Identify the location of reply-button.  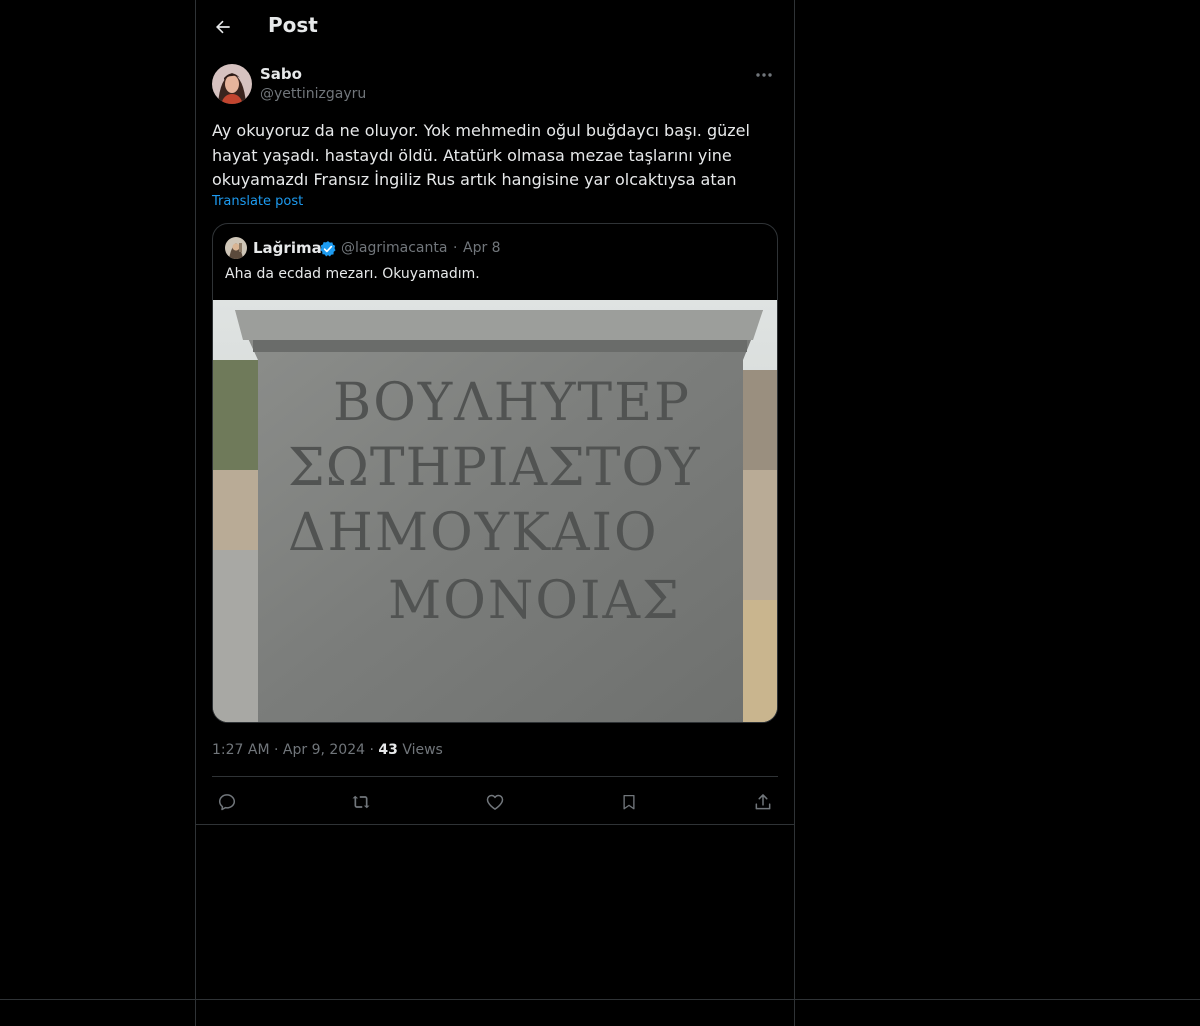
(227, 802).